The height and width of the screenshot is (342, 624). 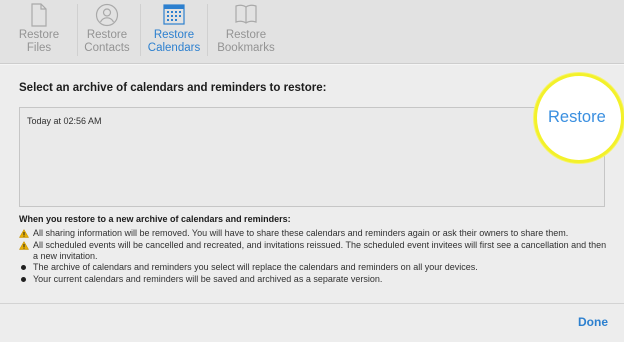 I want to click on tab-restore-files: Restore Files, so click(x=39, y=31).